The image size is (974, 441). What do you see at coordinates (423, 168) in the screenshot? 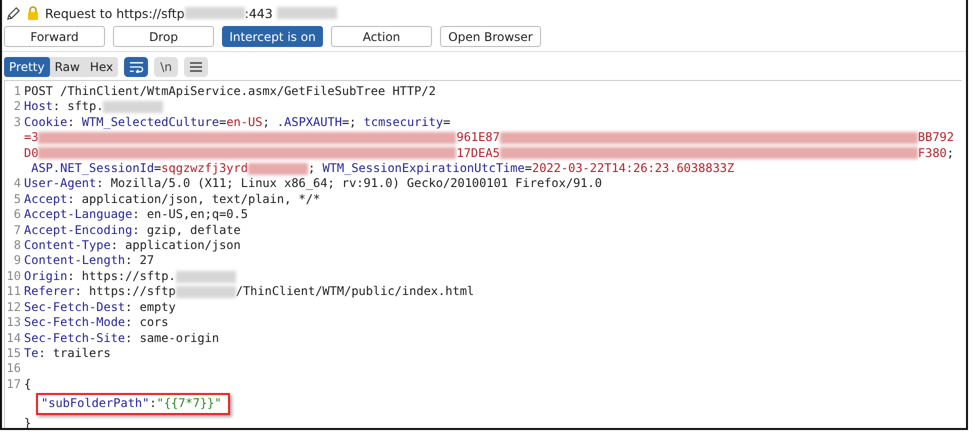
I see `header-name: WTM_SessionExpirationUtcTime` at bounding box center [423, 168].